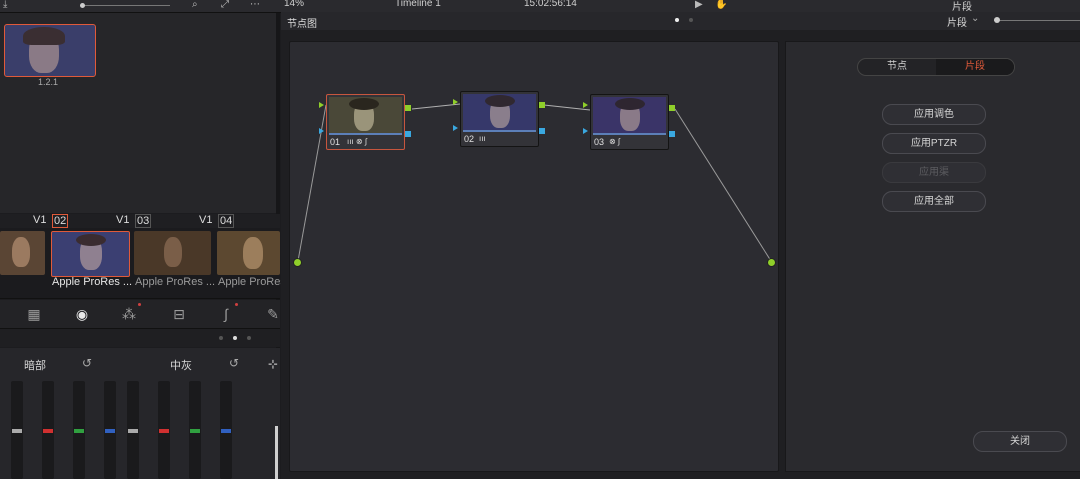 This screenshot has height=479, width=1080. What do you see at coordinates (721, 5) in the screenshot?
I see `hand-icon: ✋` at bounding box center [721, 5].